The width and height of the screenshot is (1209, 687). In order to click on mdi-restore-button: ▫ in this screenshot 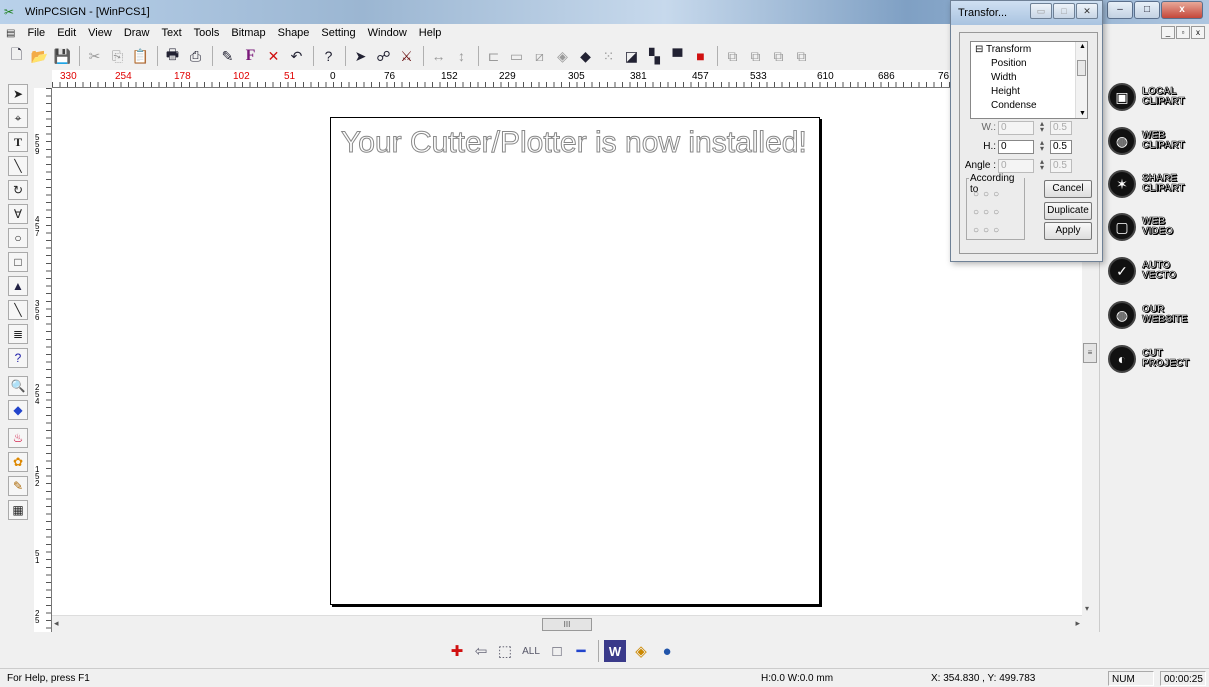, I will do `click(1183, 32)`.